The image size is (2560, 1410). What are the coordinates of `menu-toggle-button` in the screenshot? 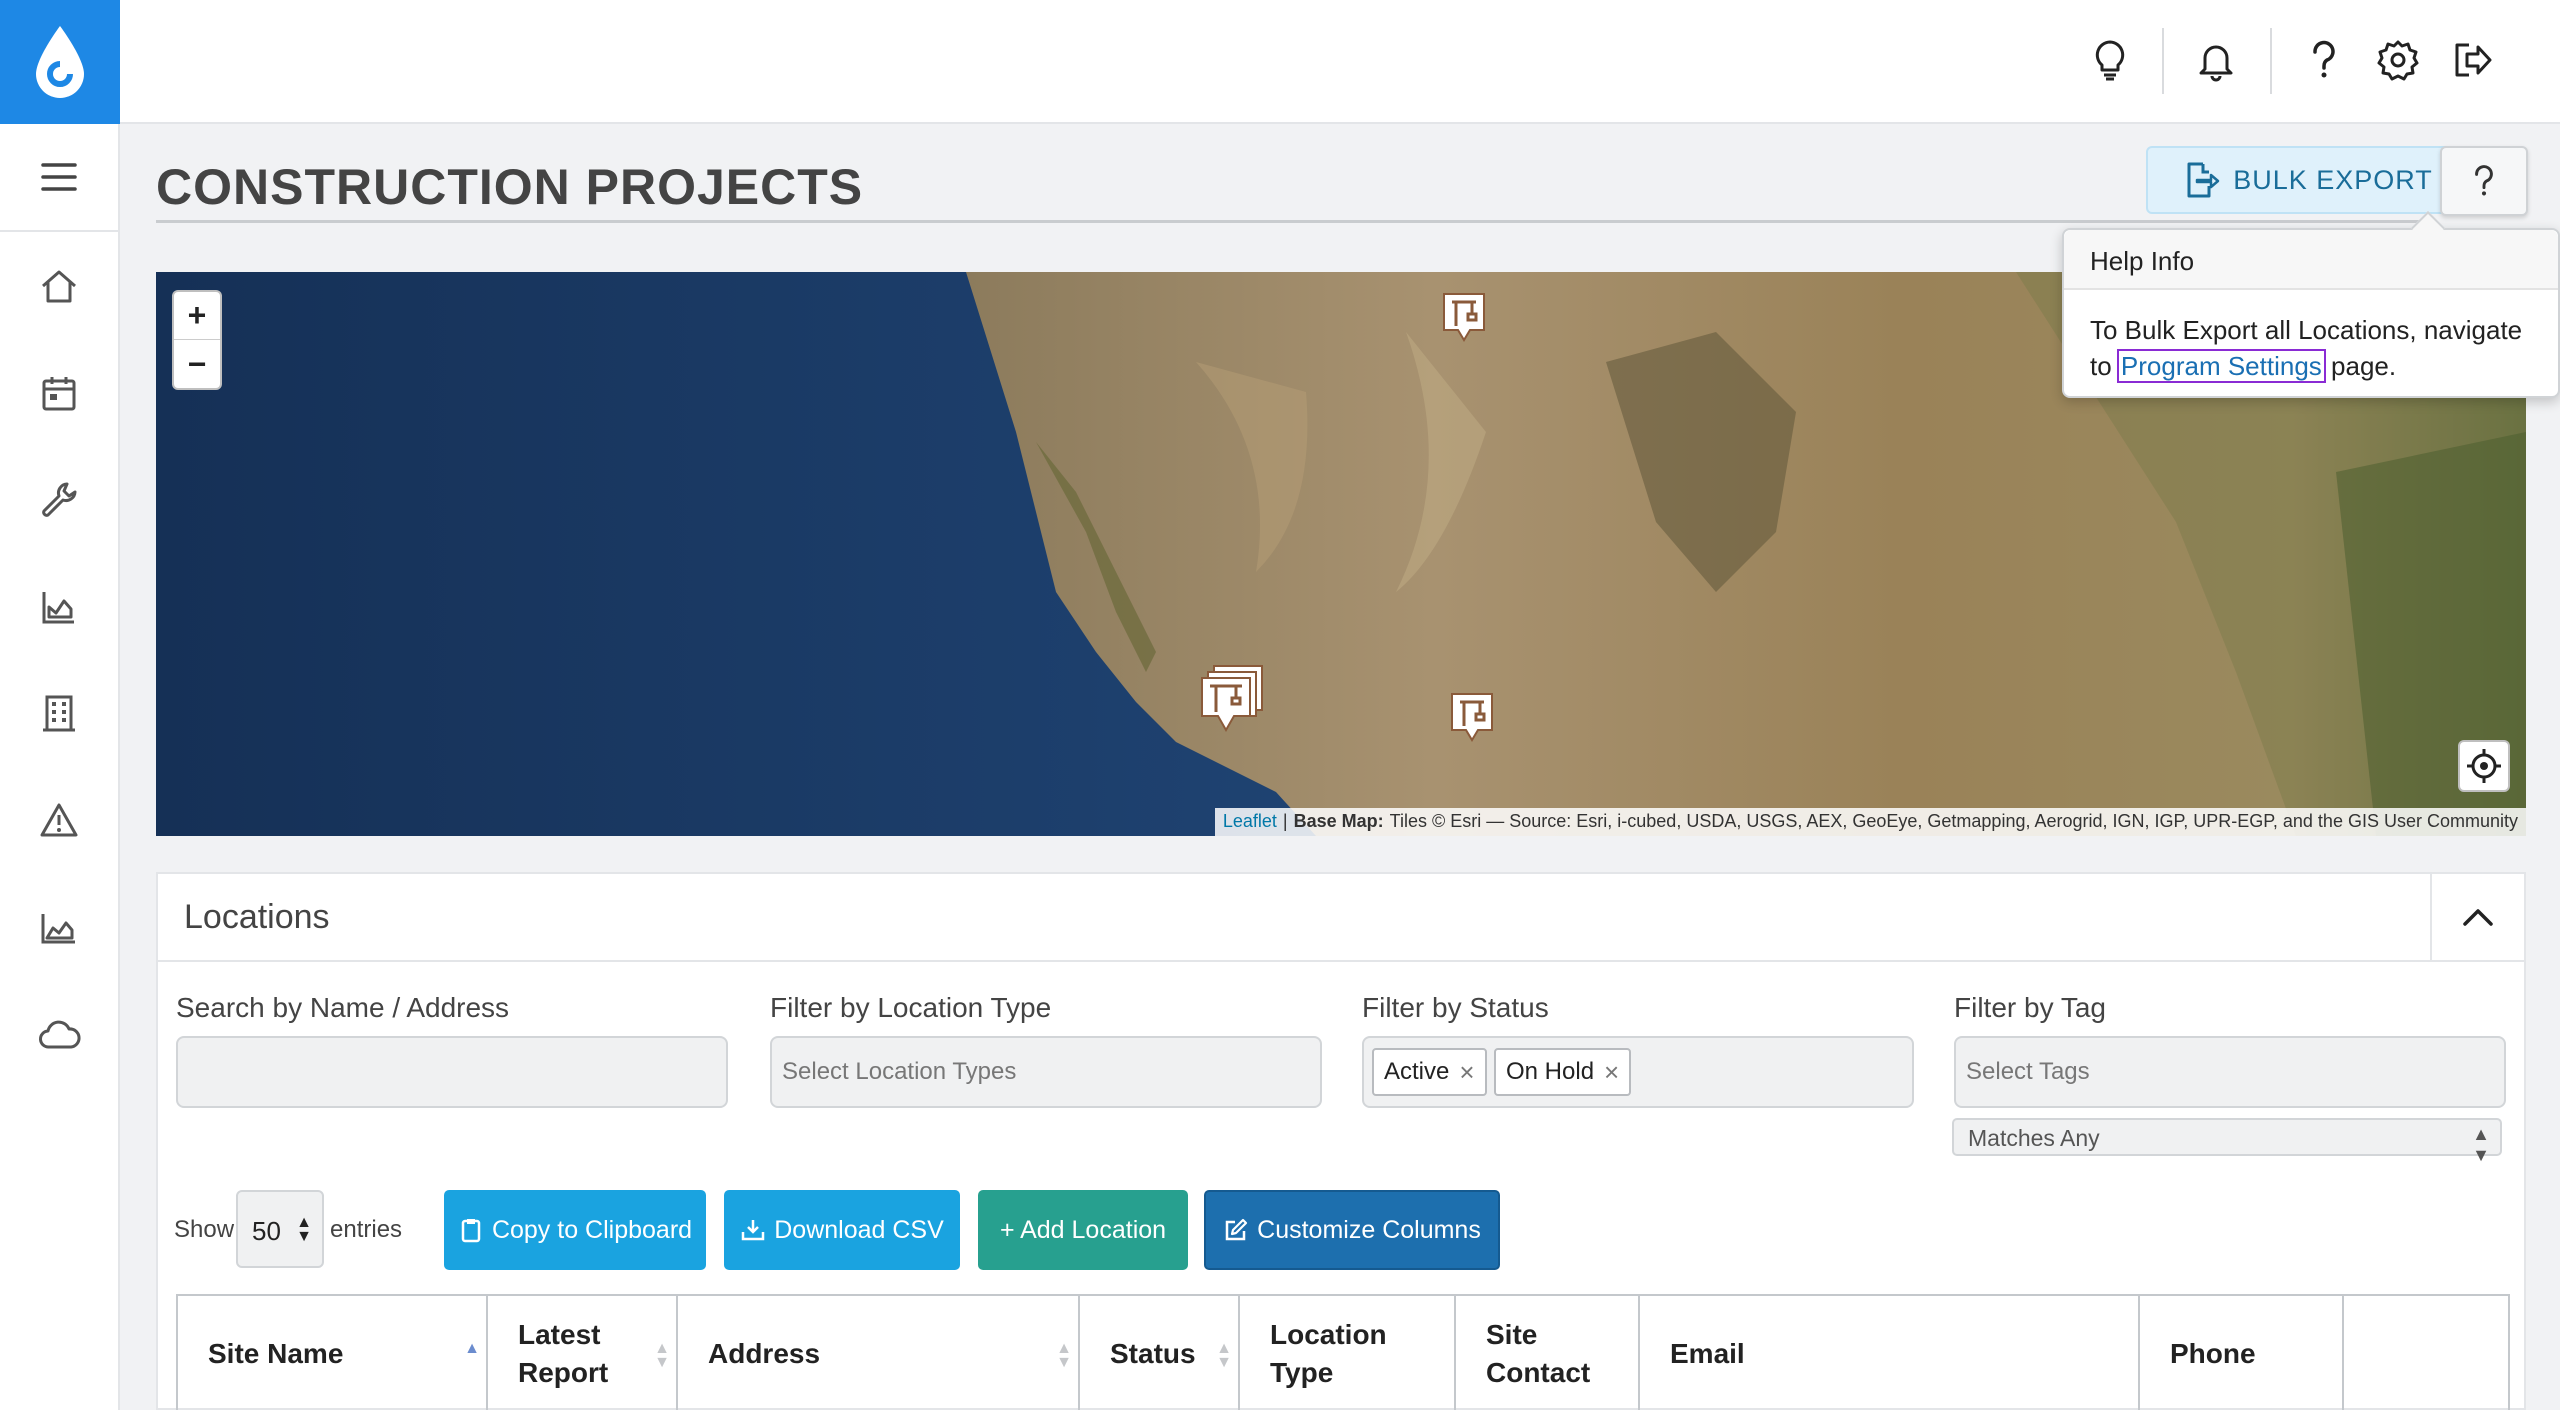 It's located at (59, 178).